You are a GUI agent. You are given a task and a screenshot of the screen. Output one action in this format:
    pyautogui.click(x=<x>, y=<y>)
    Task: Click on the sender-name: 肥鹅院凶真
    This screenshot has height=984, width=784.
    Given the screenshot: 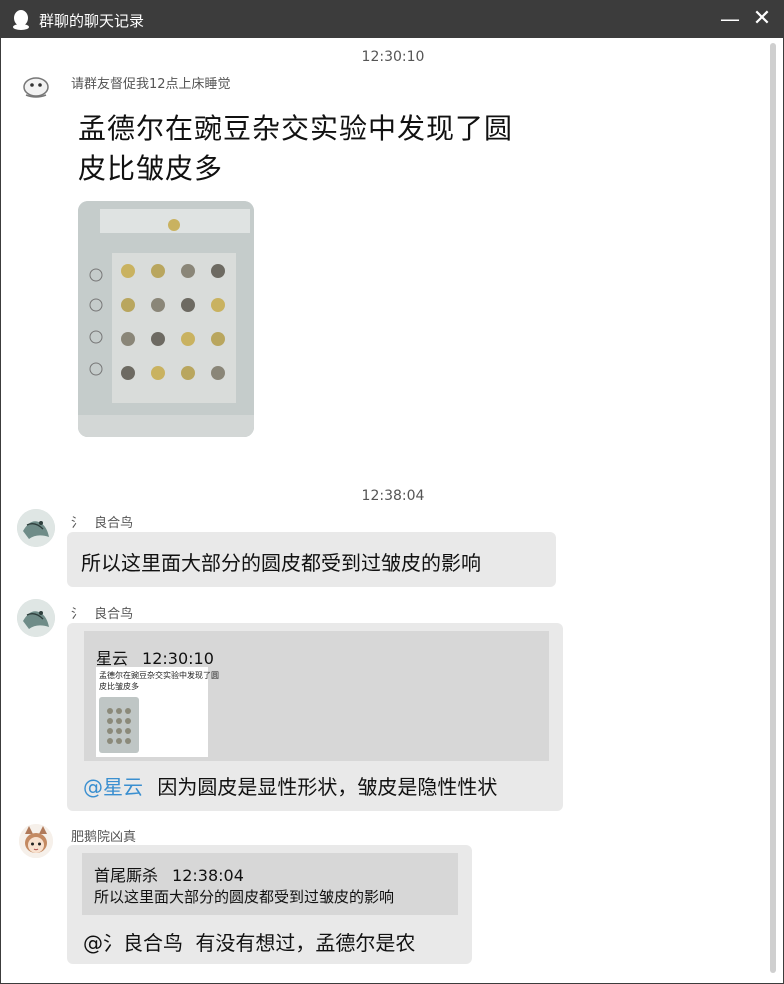 What is the action you would take?
    pyautogui.click(x=104, y=837)
    